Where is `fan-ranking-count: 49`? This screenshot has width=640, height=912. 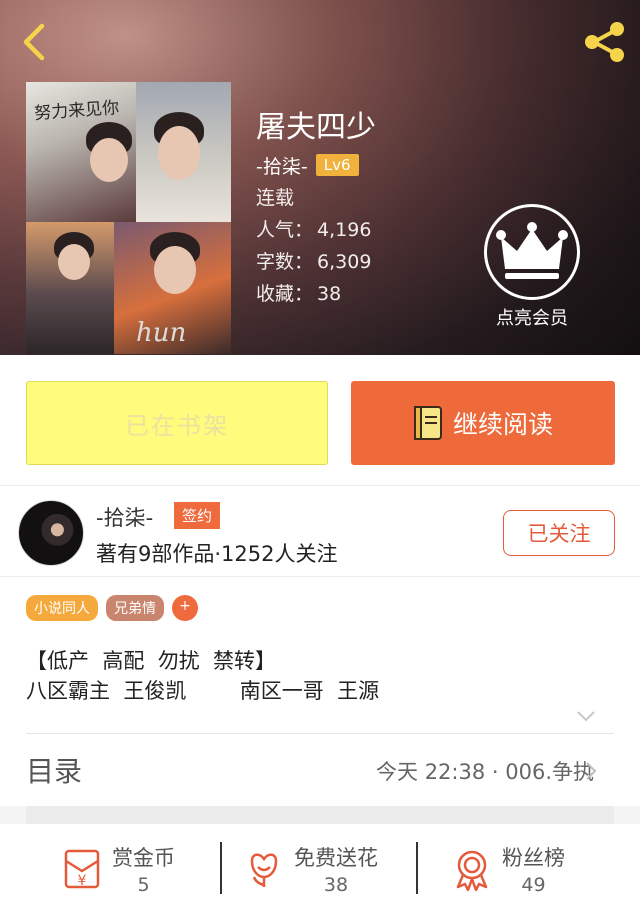
fan-ranking-count: 49 is located at coordinates (533, 885).